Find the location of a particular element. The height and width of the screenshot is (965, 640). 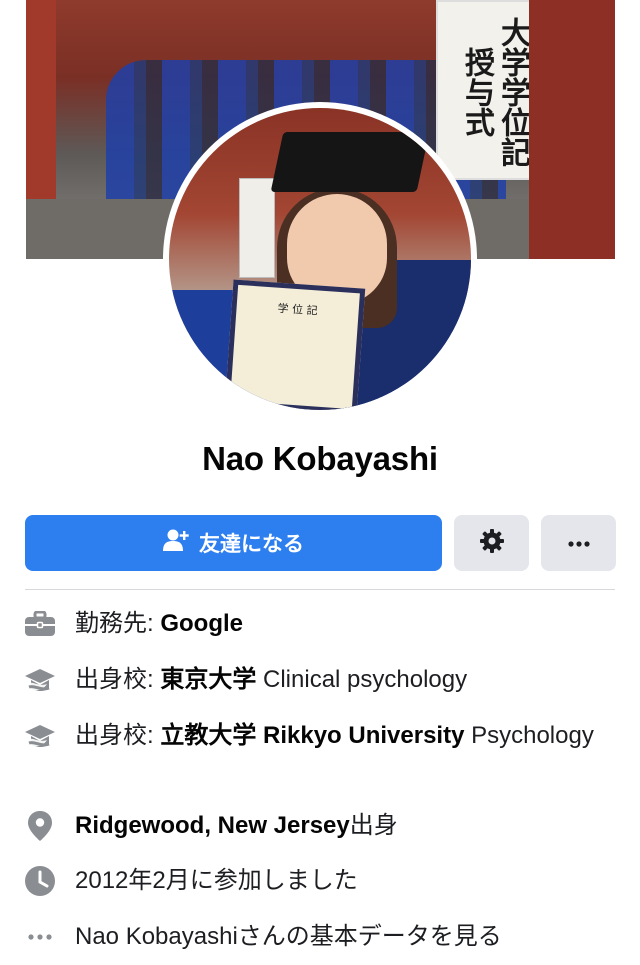

add-friend-icon is located at coordinates (176, 543).